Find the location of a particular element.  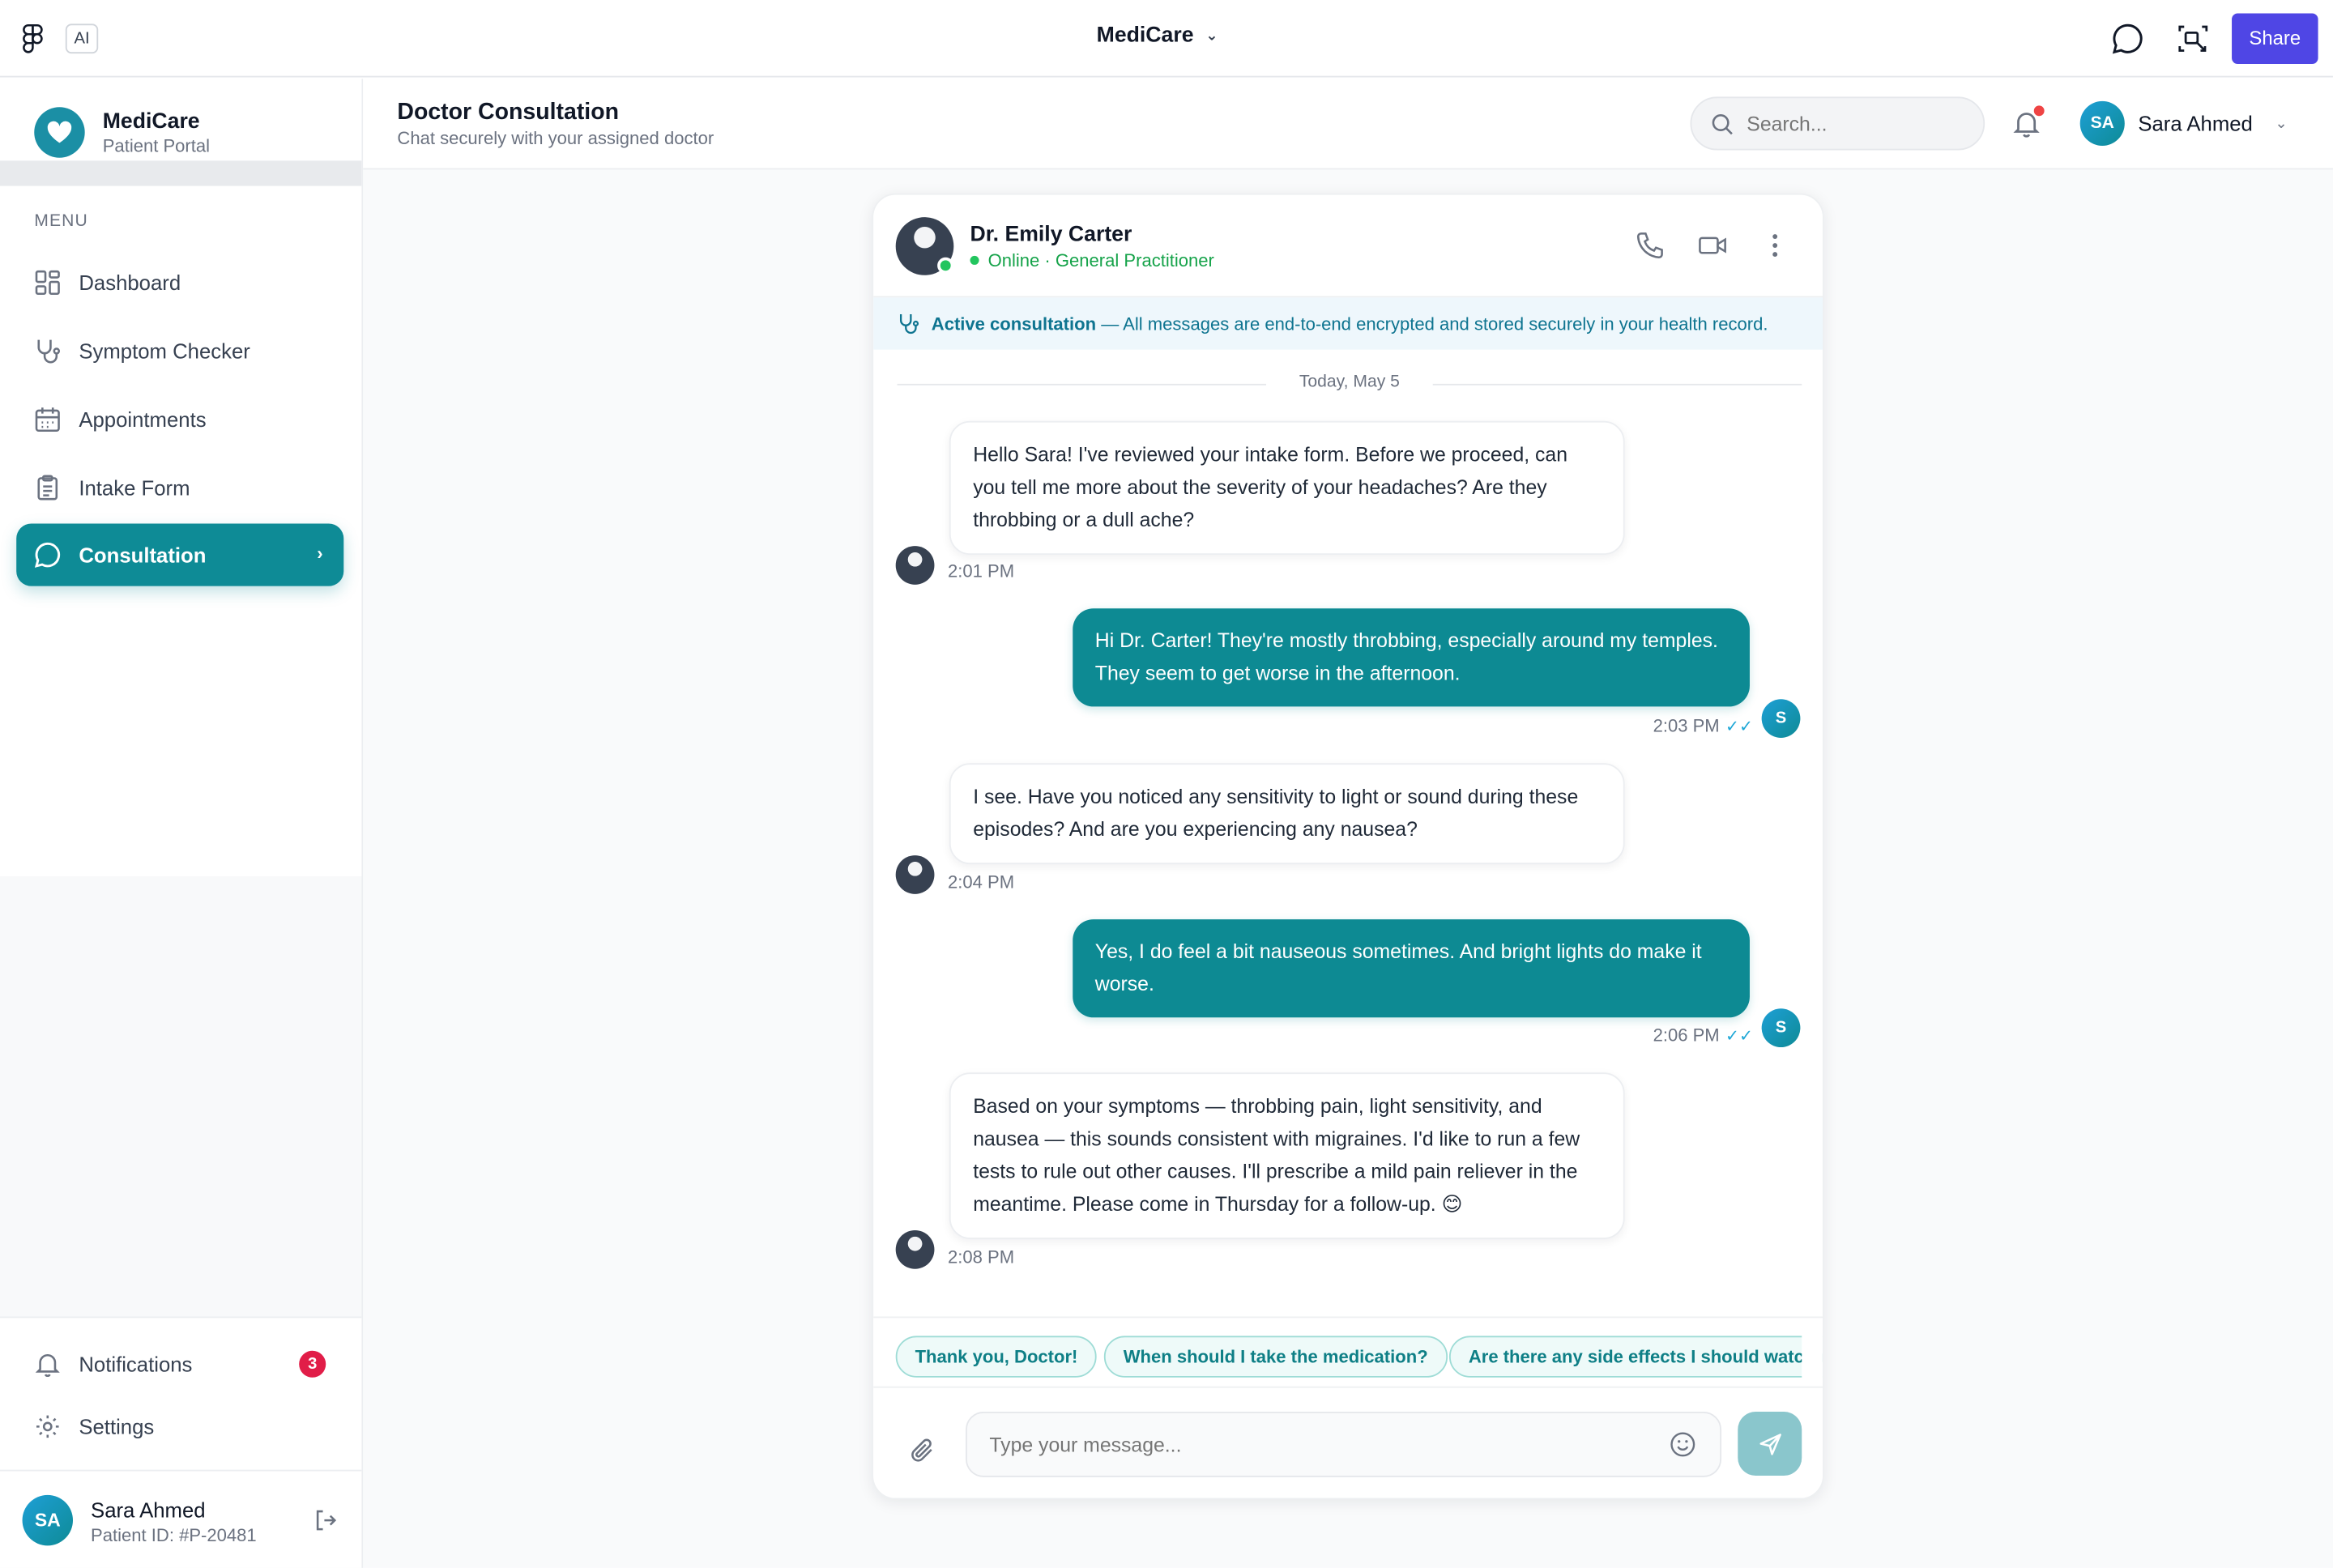

ai-badge: AI is located at coordinates (82, 38).